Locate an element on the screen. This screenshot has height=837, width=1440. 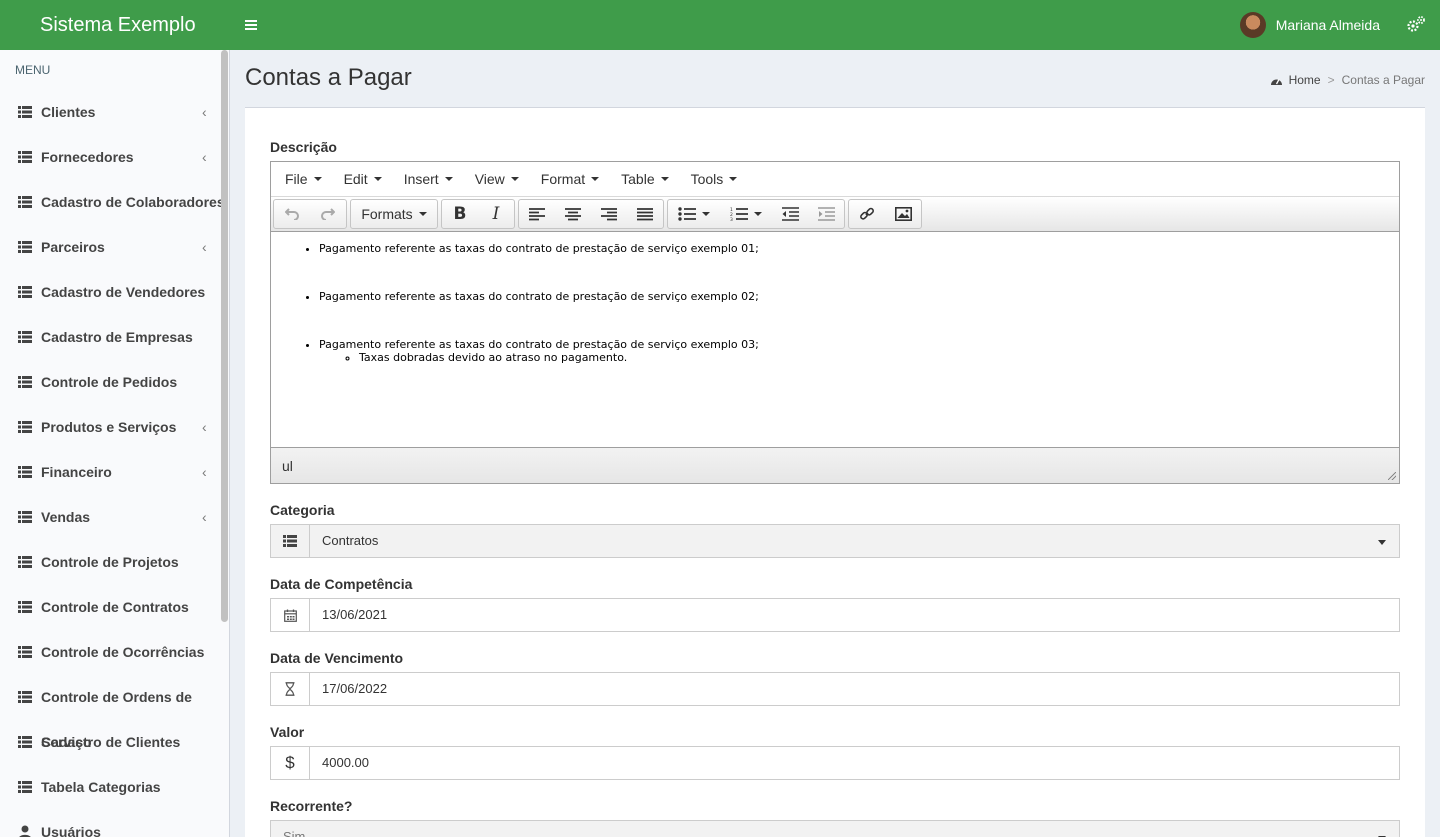
link-icon is located at coordinates (867, 213).